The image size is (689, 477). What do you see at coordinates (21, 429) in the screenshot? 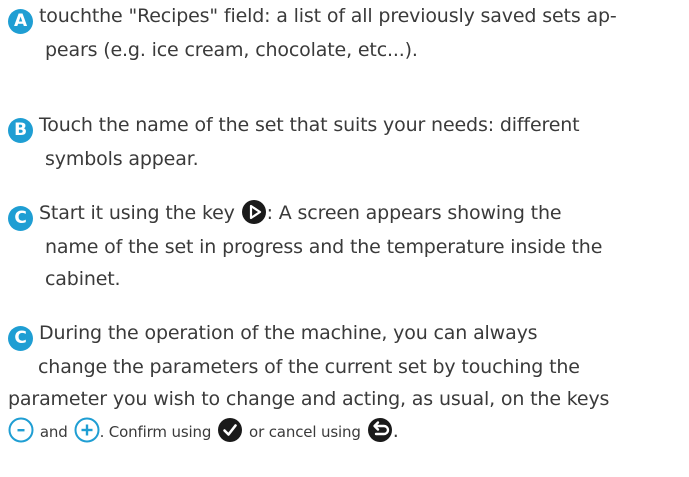
I see `minus-icon` at bounding box center [21, 429].